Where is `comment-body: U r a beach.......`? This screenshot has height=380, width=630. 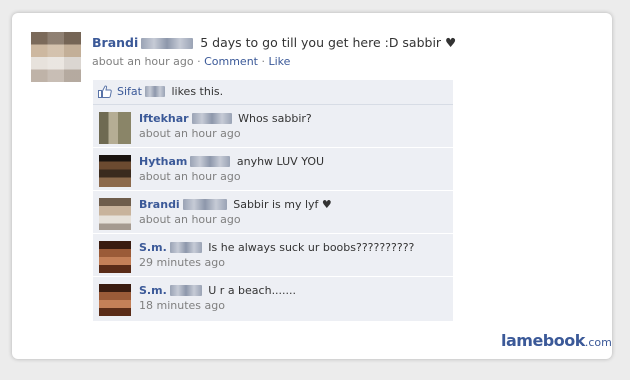
comment-body: U r a beach....... is located at coordinates (252, 290).